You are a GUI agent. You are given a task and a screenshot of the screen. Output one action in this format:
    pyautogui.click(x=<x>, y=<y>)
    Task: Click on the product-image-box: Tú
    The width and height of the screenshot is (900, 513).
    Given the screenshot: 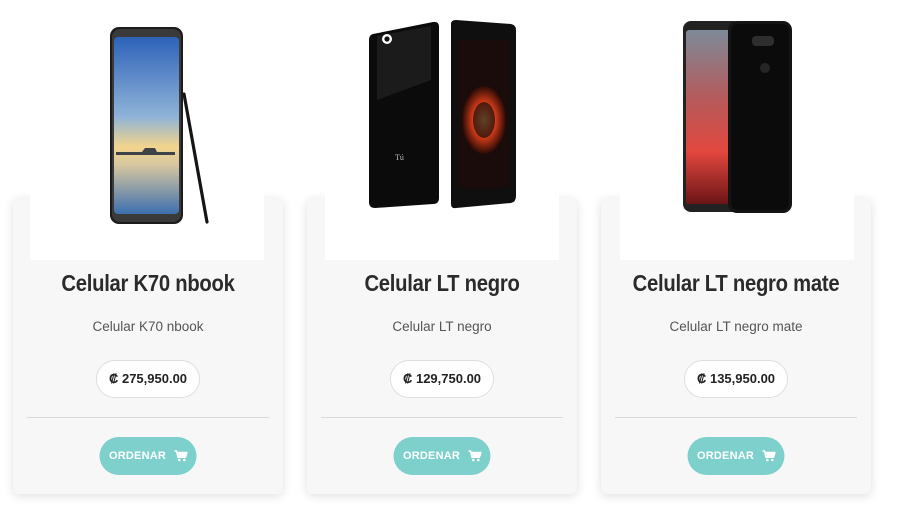 What is the action you would take?
    pyautogui.click(x=442, y=130)
    